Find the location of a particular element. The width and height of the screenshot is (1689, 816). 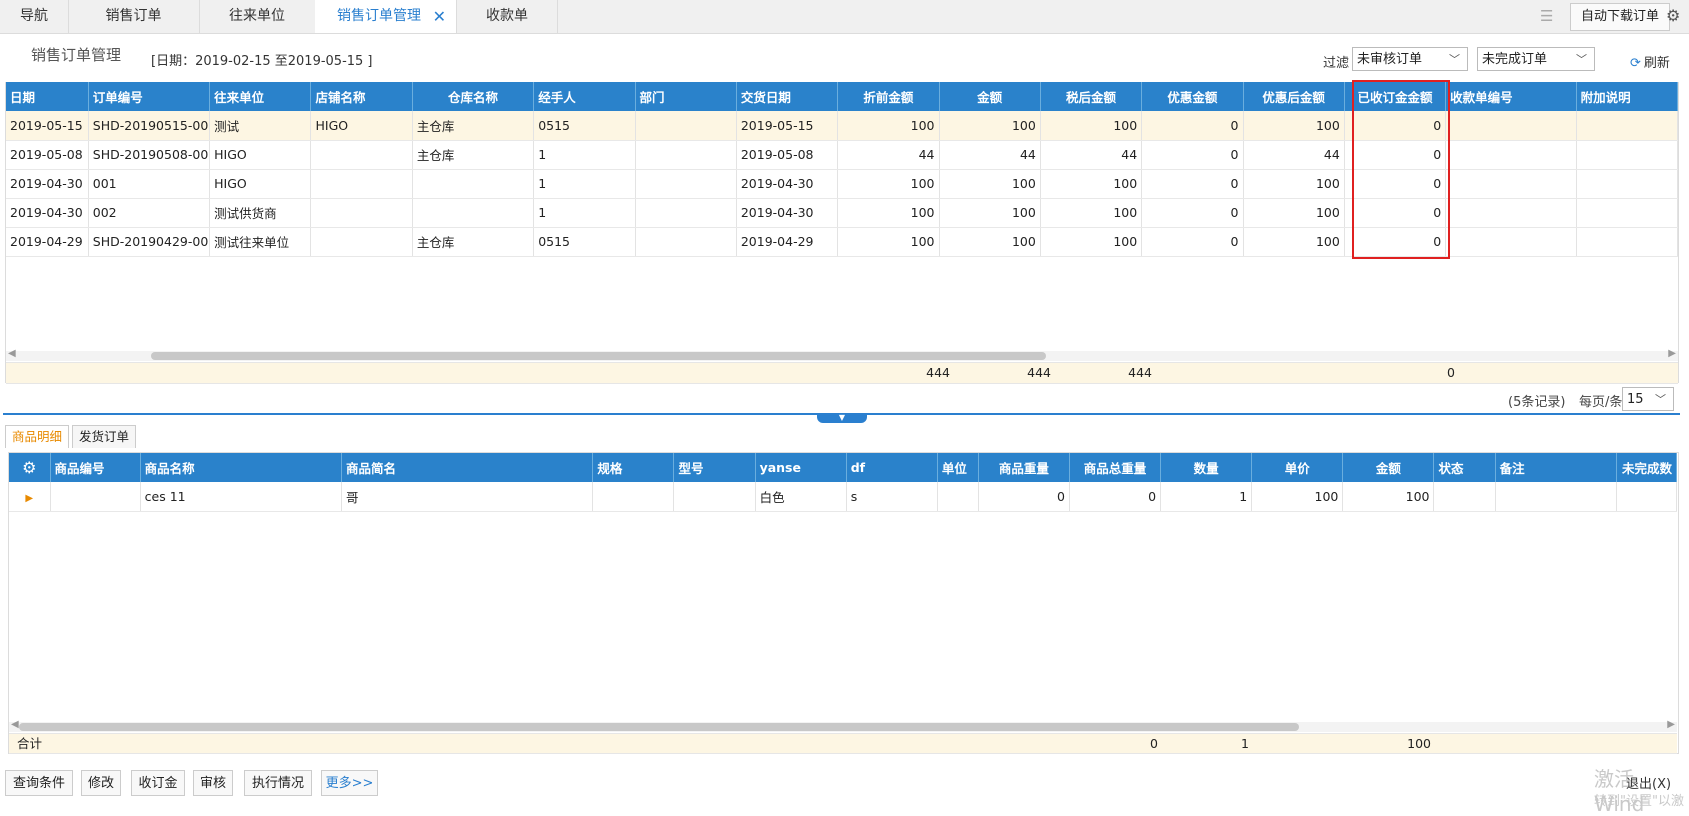

orders-horizontal-scrollbar: ◀ ▶ is located at coordinates (842, 354).